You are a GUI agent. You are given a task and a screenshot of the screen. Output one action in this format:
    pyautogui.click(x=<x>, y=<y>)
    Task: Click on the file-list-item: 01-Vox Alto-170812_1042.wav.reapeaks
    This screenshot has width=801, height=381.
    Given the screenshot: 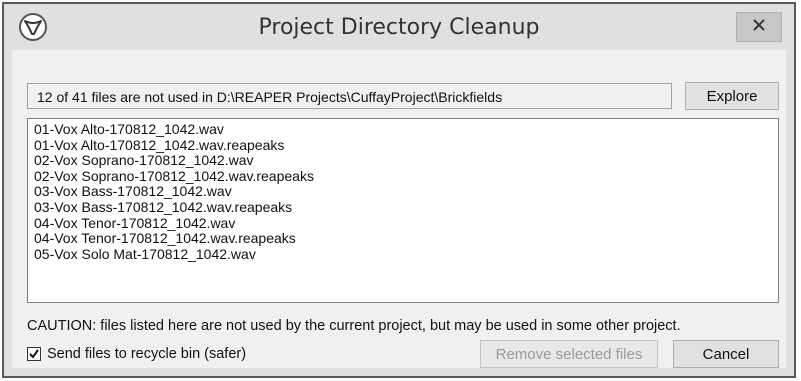 What is the action you would take?
    pyautogui.click(x=406, y=145)
    